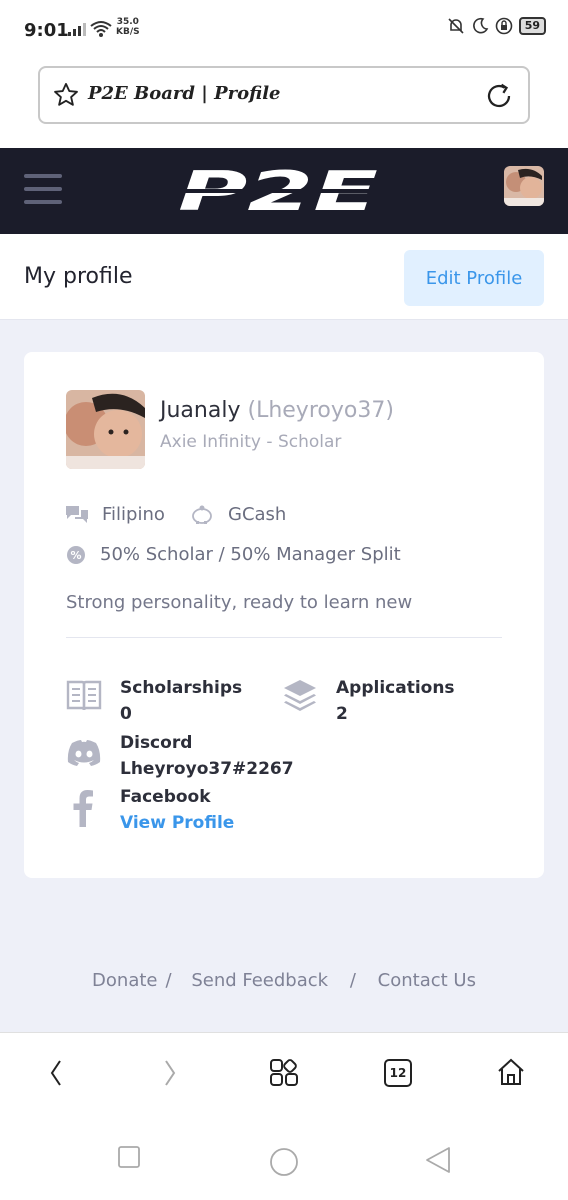  What do you see at coordinates (126, 714) in the screenshot?
I see `scholarships-value: 0` at bounding box center [126, 714].